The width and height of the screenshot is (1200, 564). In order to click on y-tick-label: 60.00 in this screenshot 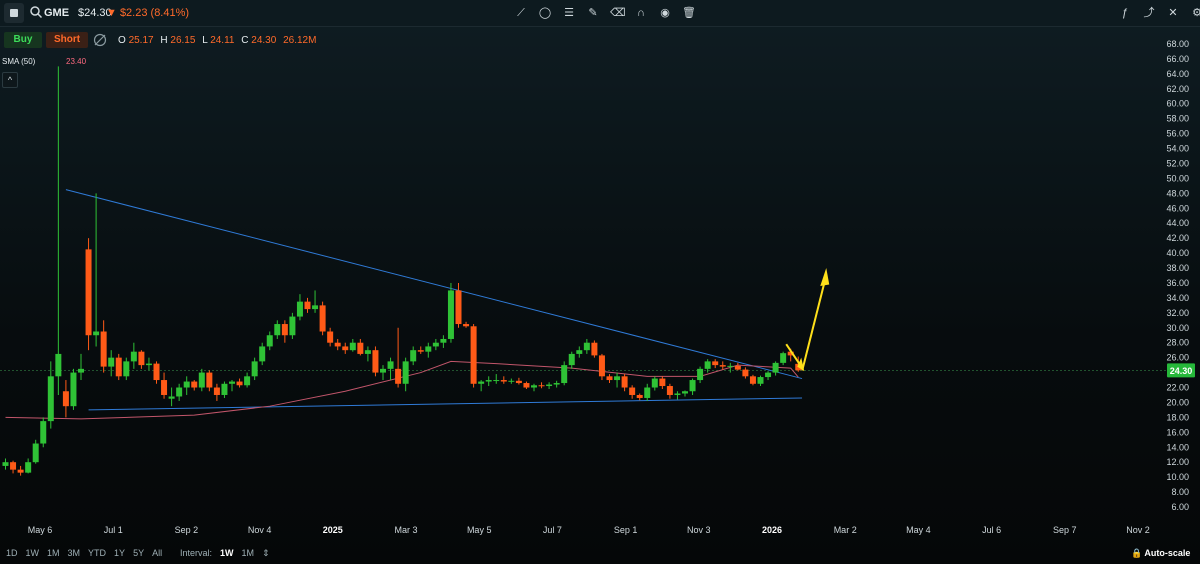, I will do `click(1177, 104)`.